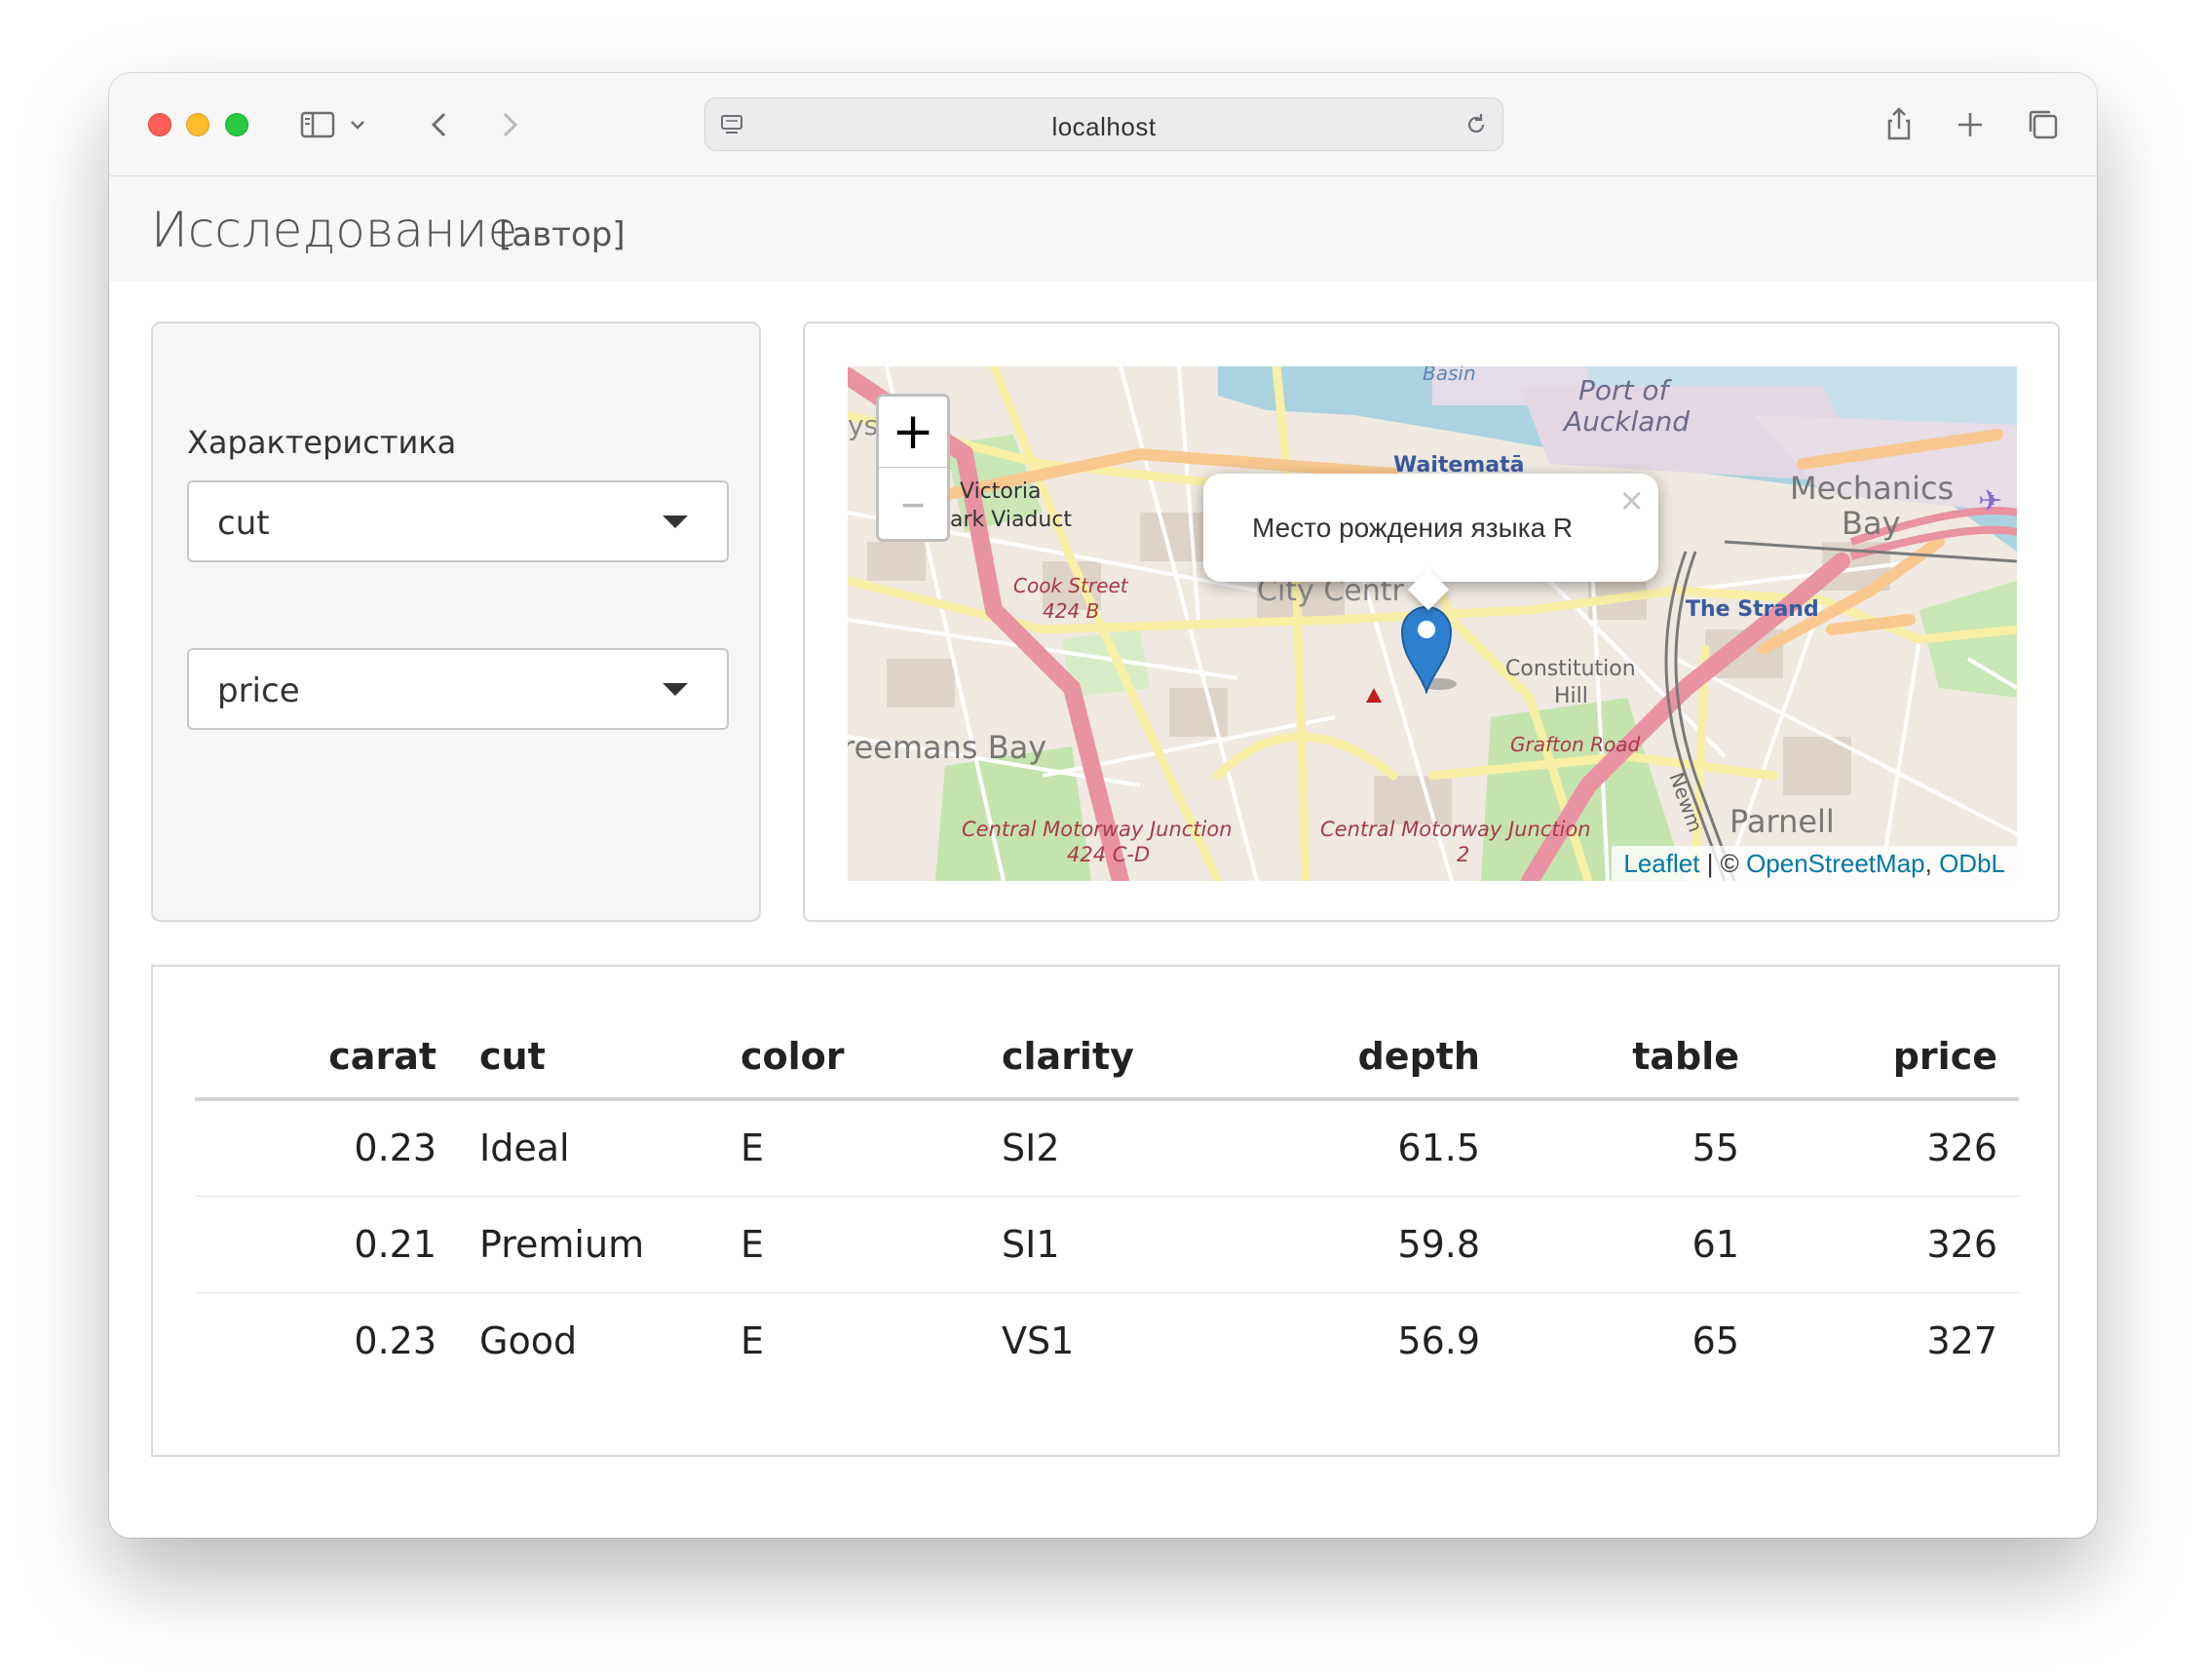 The image size is (2204, 1680). What do you see at coordinates (913, 432) in the screenshot?
I see `zoom-in-button: +` at bounding box center [913, 432].